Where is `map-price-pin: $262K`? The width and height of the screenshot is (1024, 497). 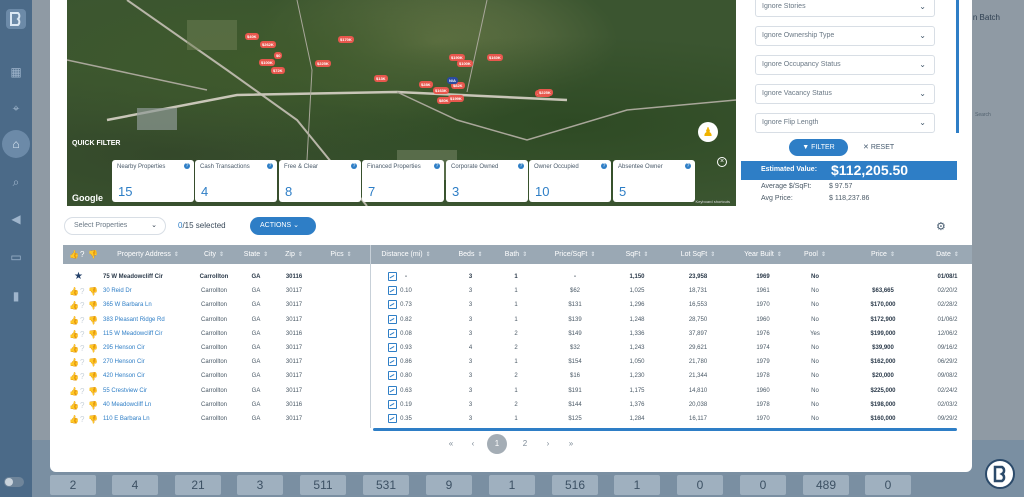 map-price-pin: $262K is located at coordinates (268, 44).